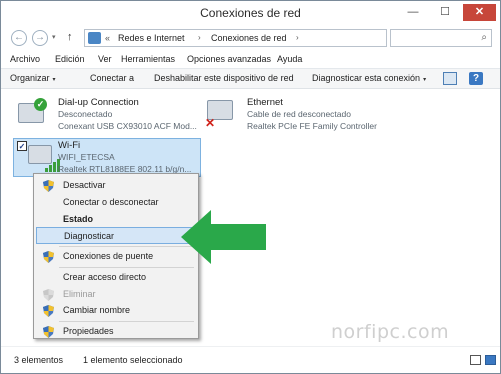 The width and height of the screenshot is (501, 374). What do you see at coordinates (108, 256) in the screenshot?
I see `menu-item-label: Conexiones de puente` at bounding box center [108, 256].